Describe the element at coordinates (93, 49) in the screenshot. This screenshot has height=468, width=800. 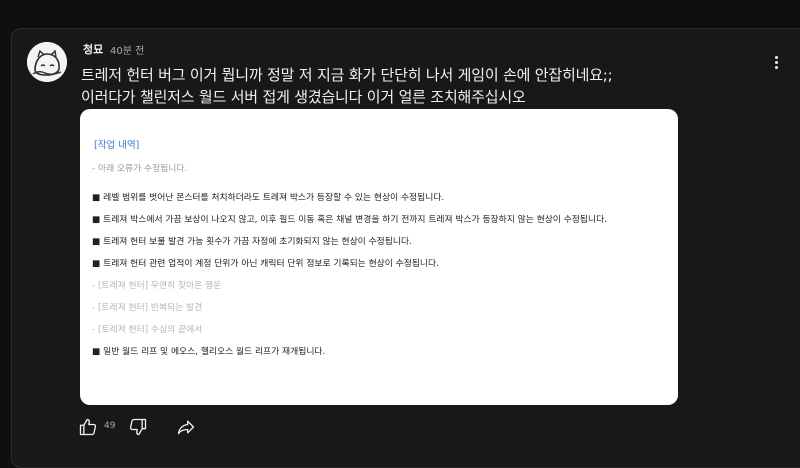
I see `comment-author: 청묘` at that location.